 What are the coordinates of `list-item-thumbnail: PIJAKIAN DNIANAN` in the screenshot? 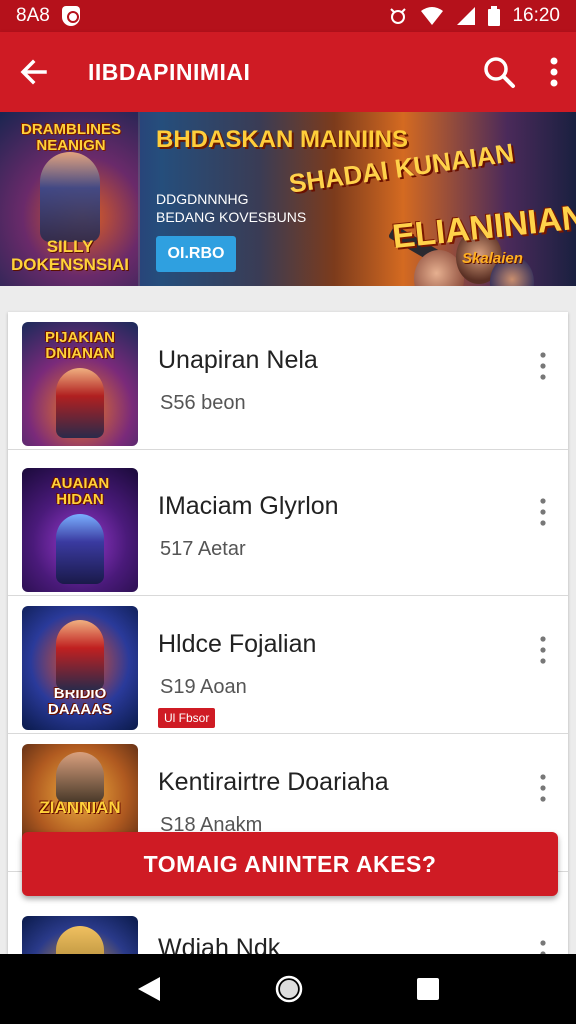 It's located at (80, 384).